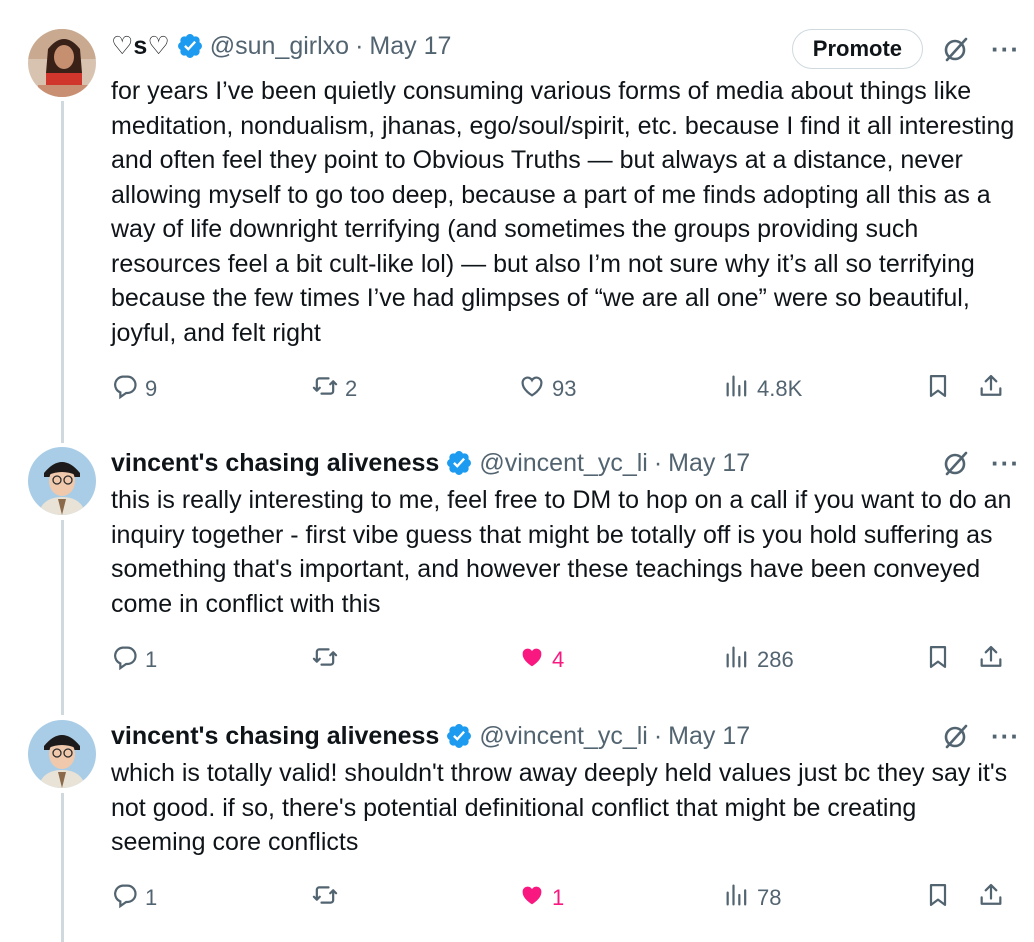 This screenshot has width=1034, height=942. I want to click on display-name: ♡s♡, so click(140, 46).